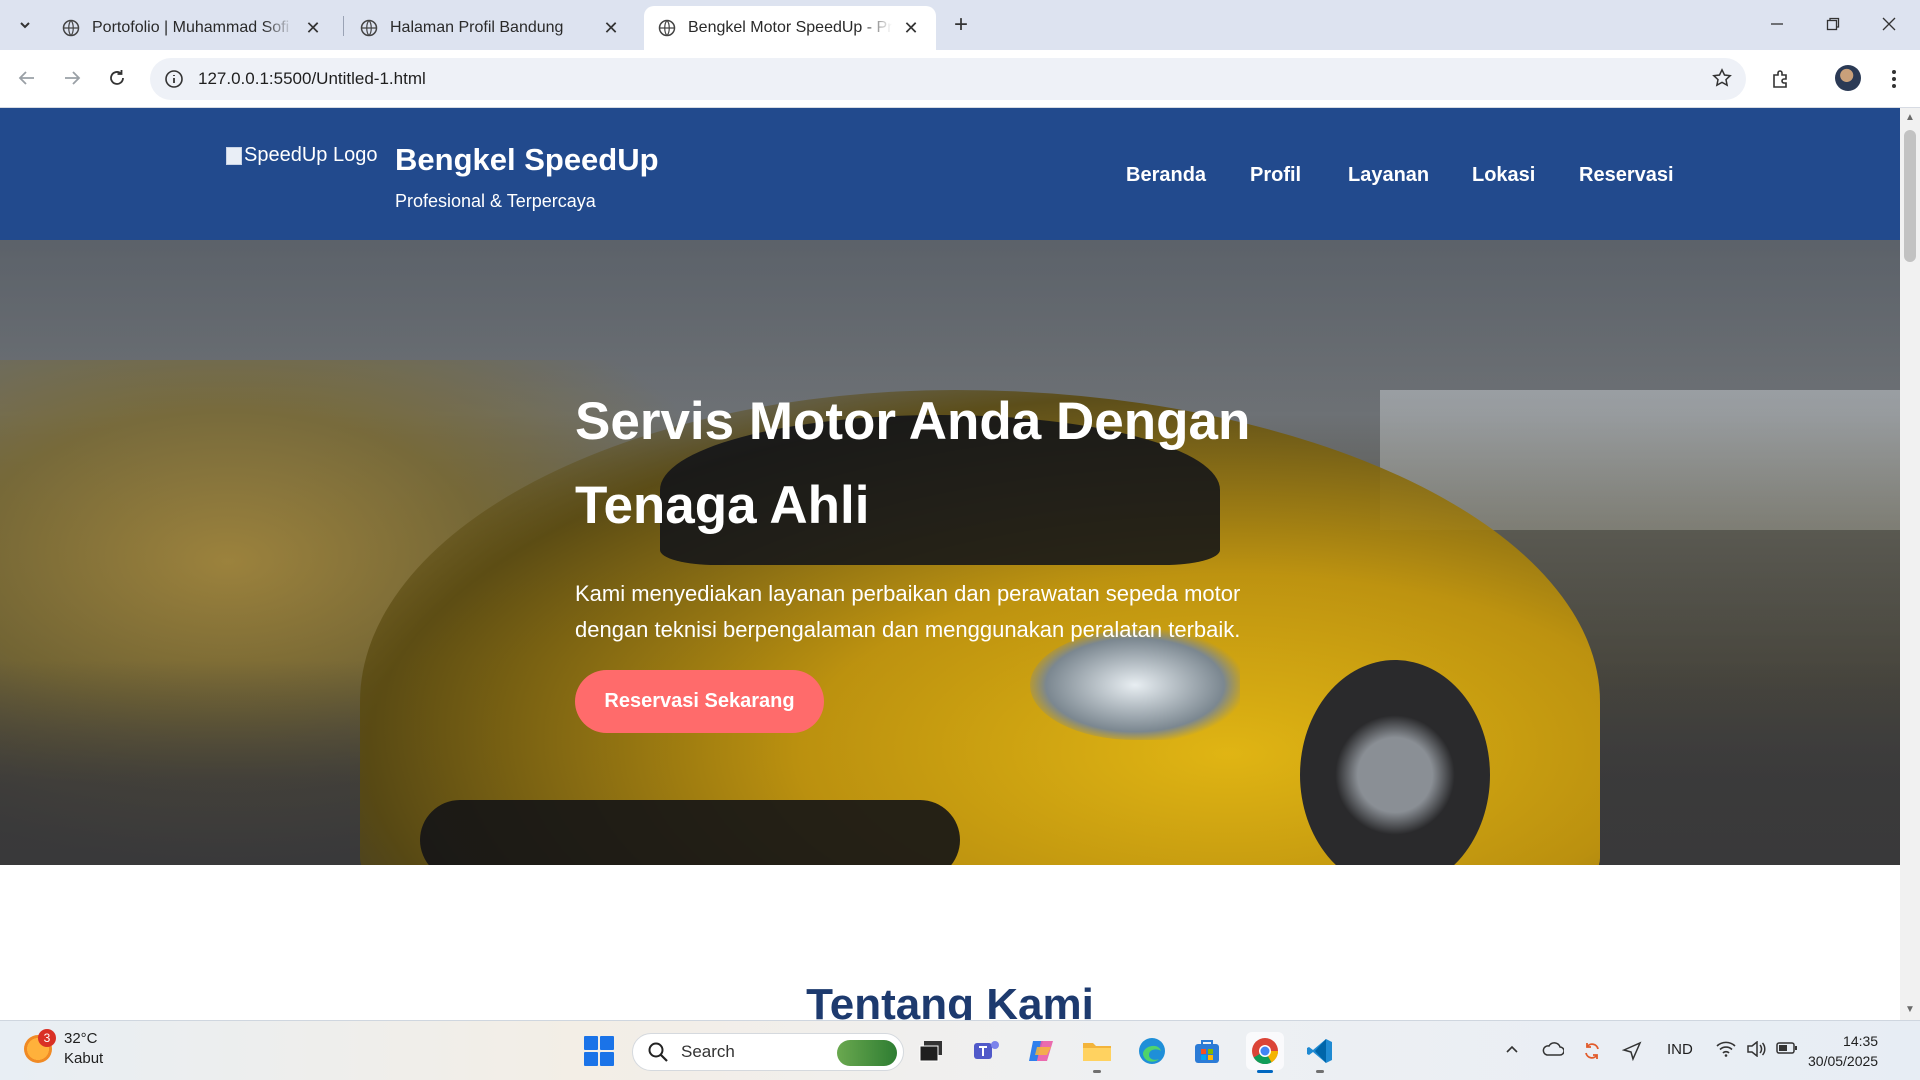  I want to click on nav-layanan: Layanan, so click(1388, 175).